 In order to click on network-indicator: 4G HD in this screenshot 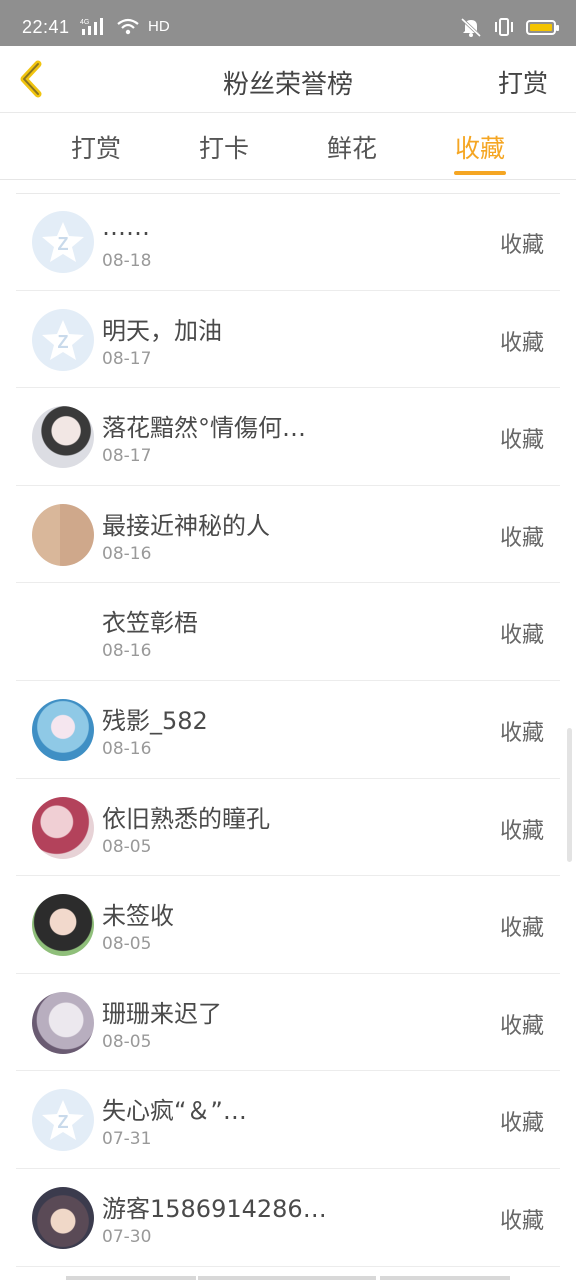, I will do `click(125, 26)`.